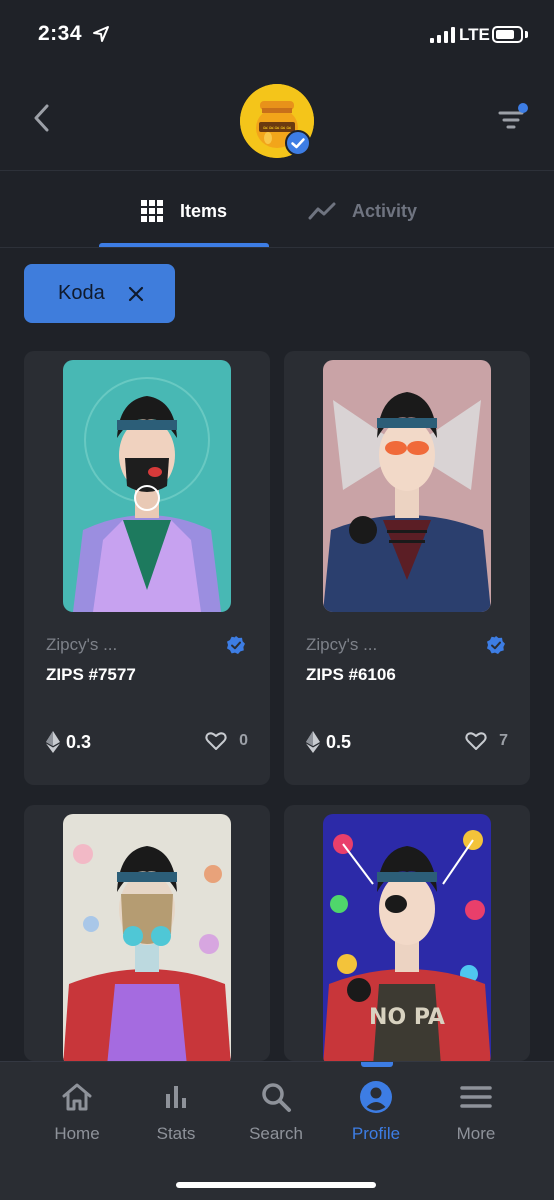 Image resolution: width=554 pixels, height=1200 pixels. I want to click on tab-bar: Items Activity, so click(277, 210).